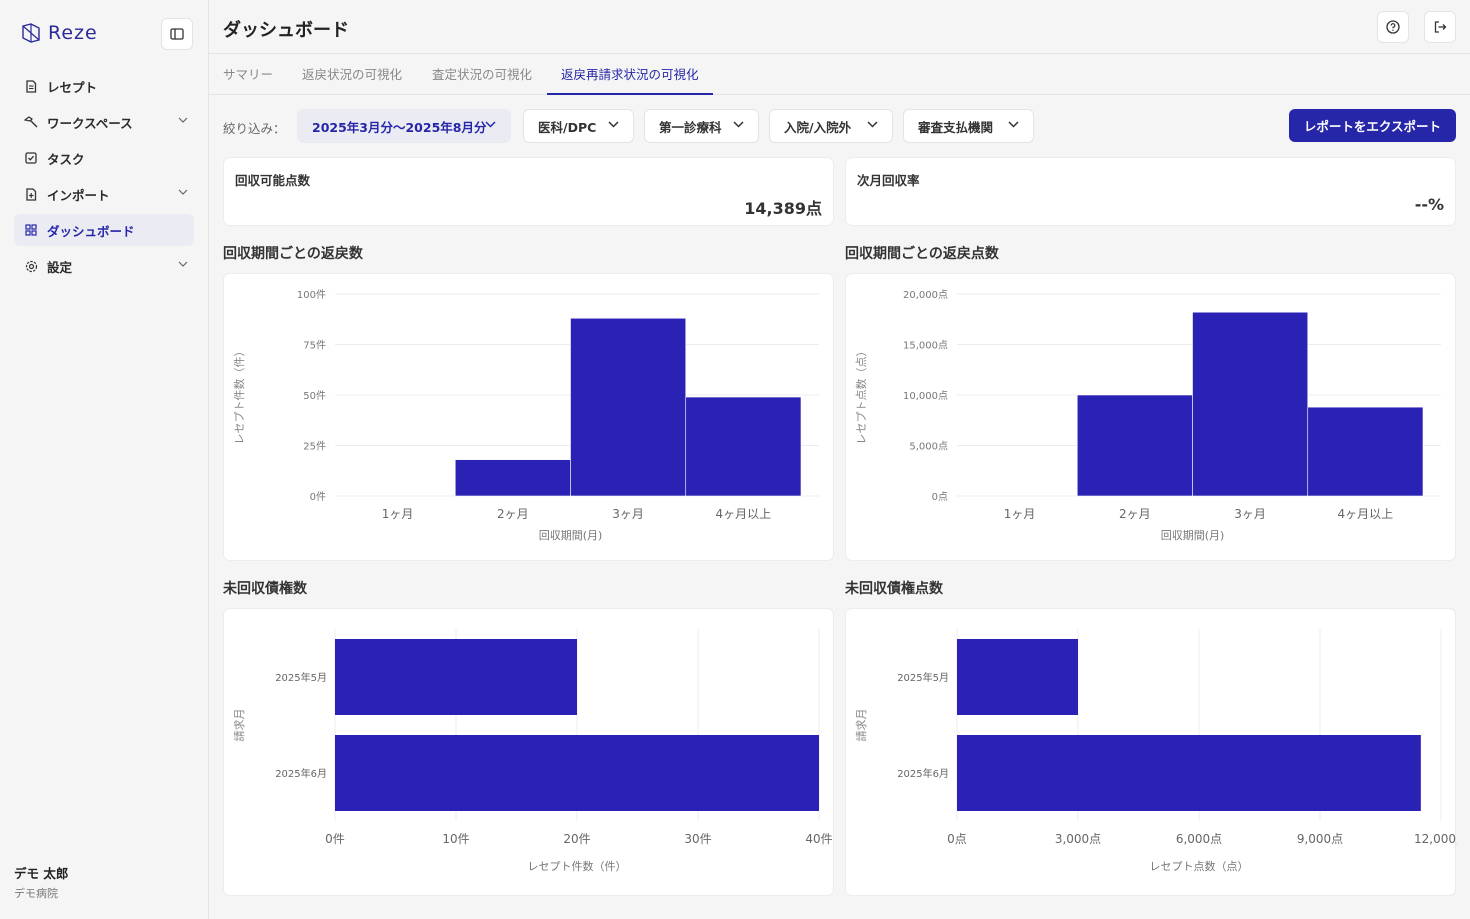 The width and height of the screenshot is (1470, 919). Describe the element at coordinates (697, 839) in the screenshot. I see `x-tick-label: 30件` at that location.